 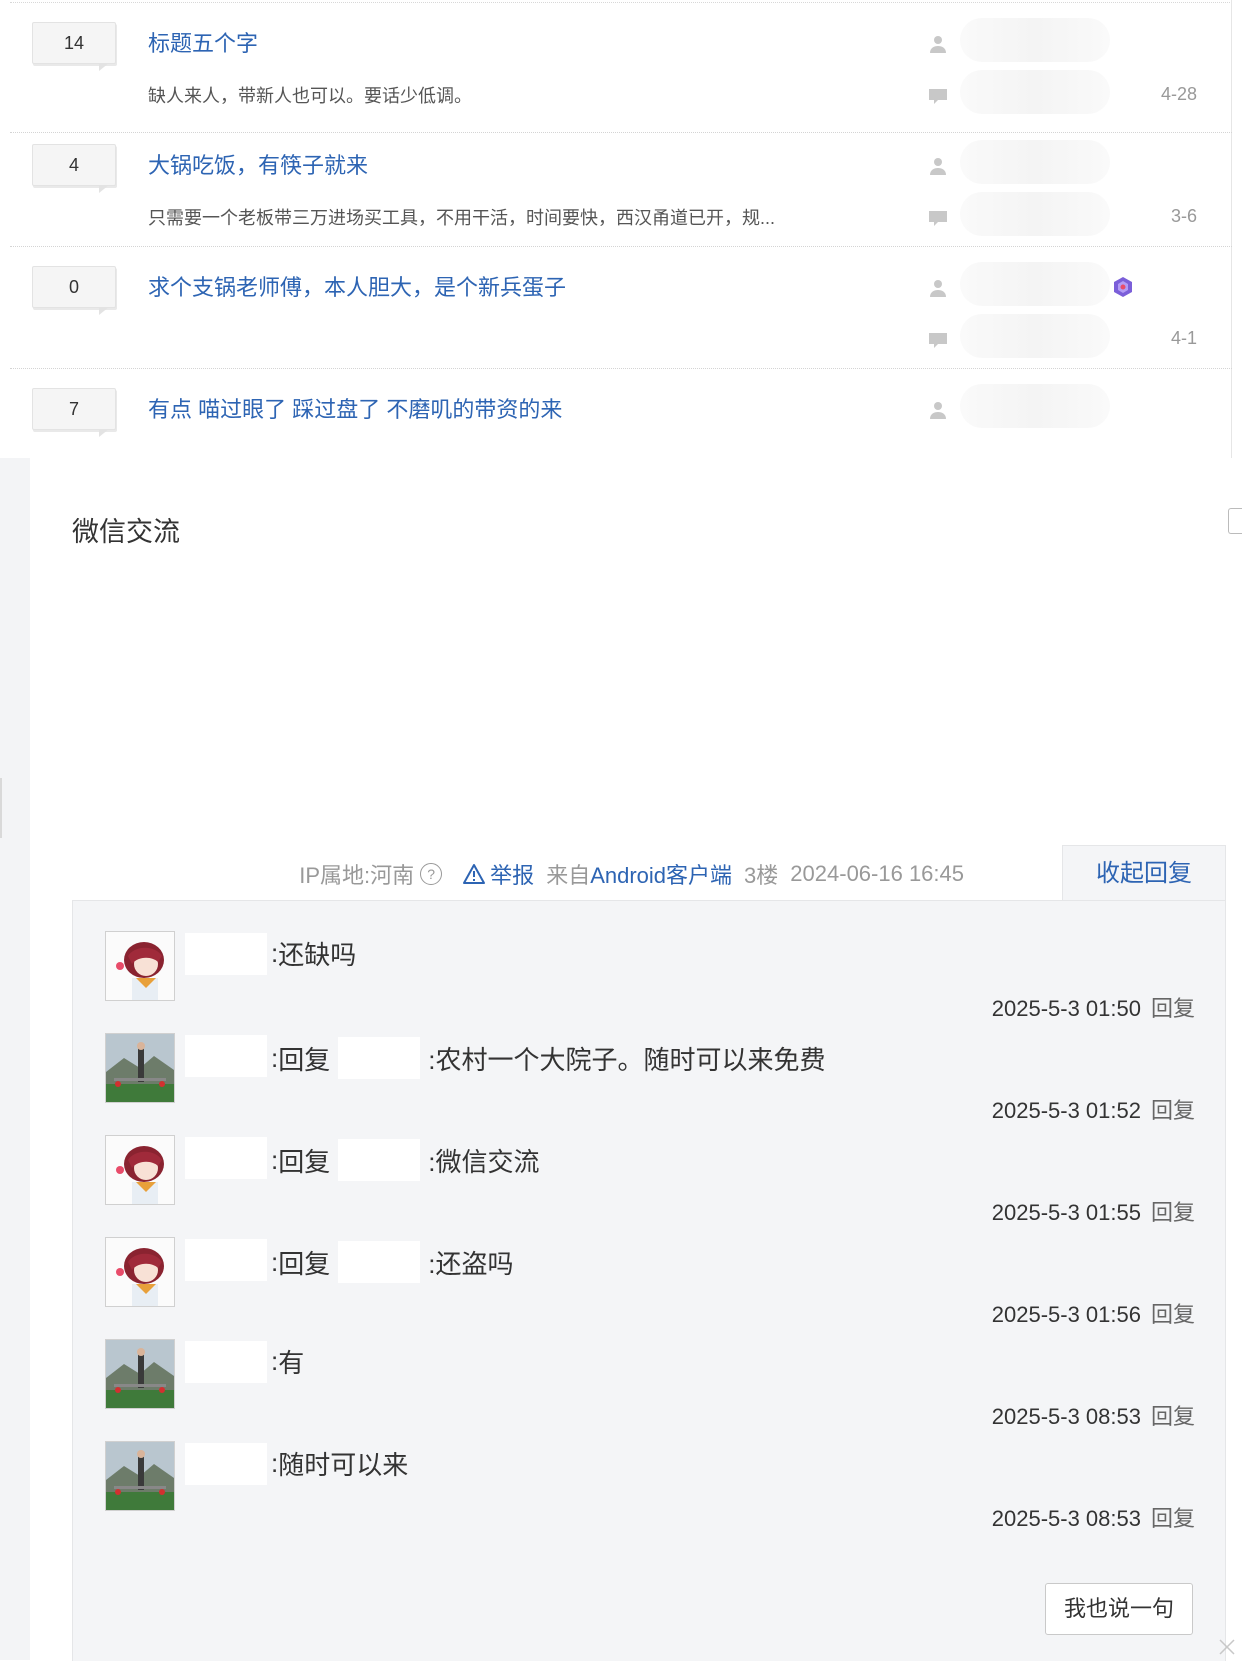 What do you see at coordinates (343, 1465) in the screenshot?
I see `reply-content: 随时可以来` at bounding box center [343, 1465].